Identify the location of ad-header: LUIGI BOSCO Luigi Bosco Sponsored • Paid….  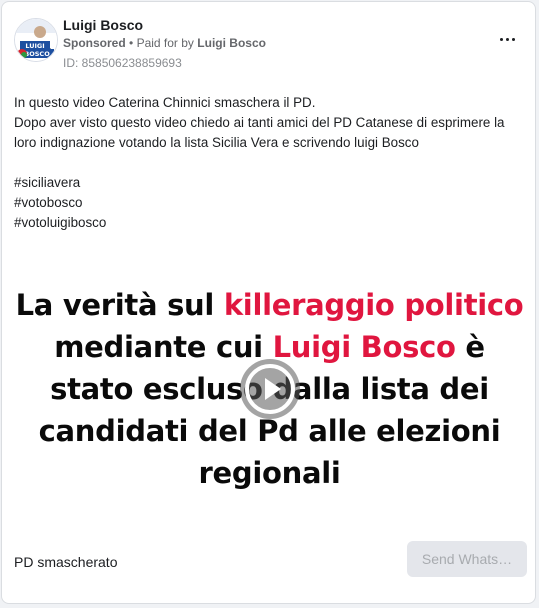
(268, 42).